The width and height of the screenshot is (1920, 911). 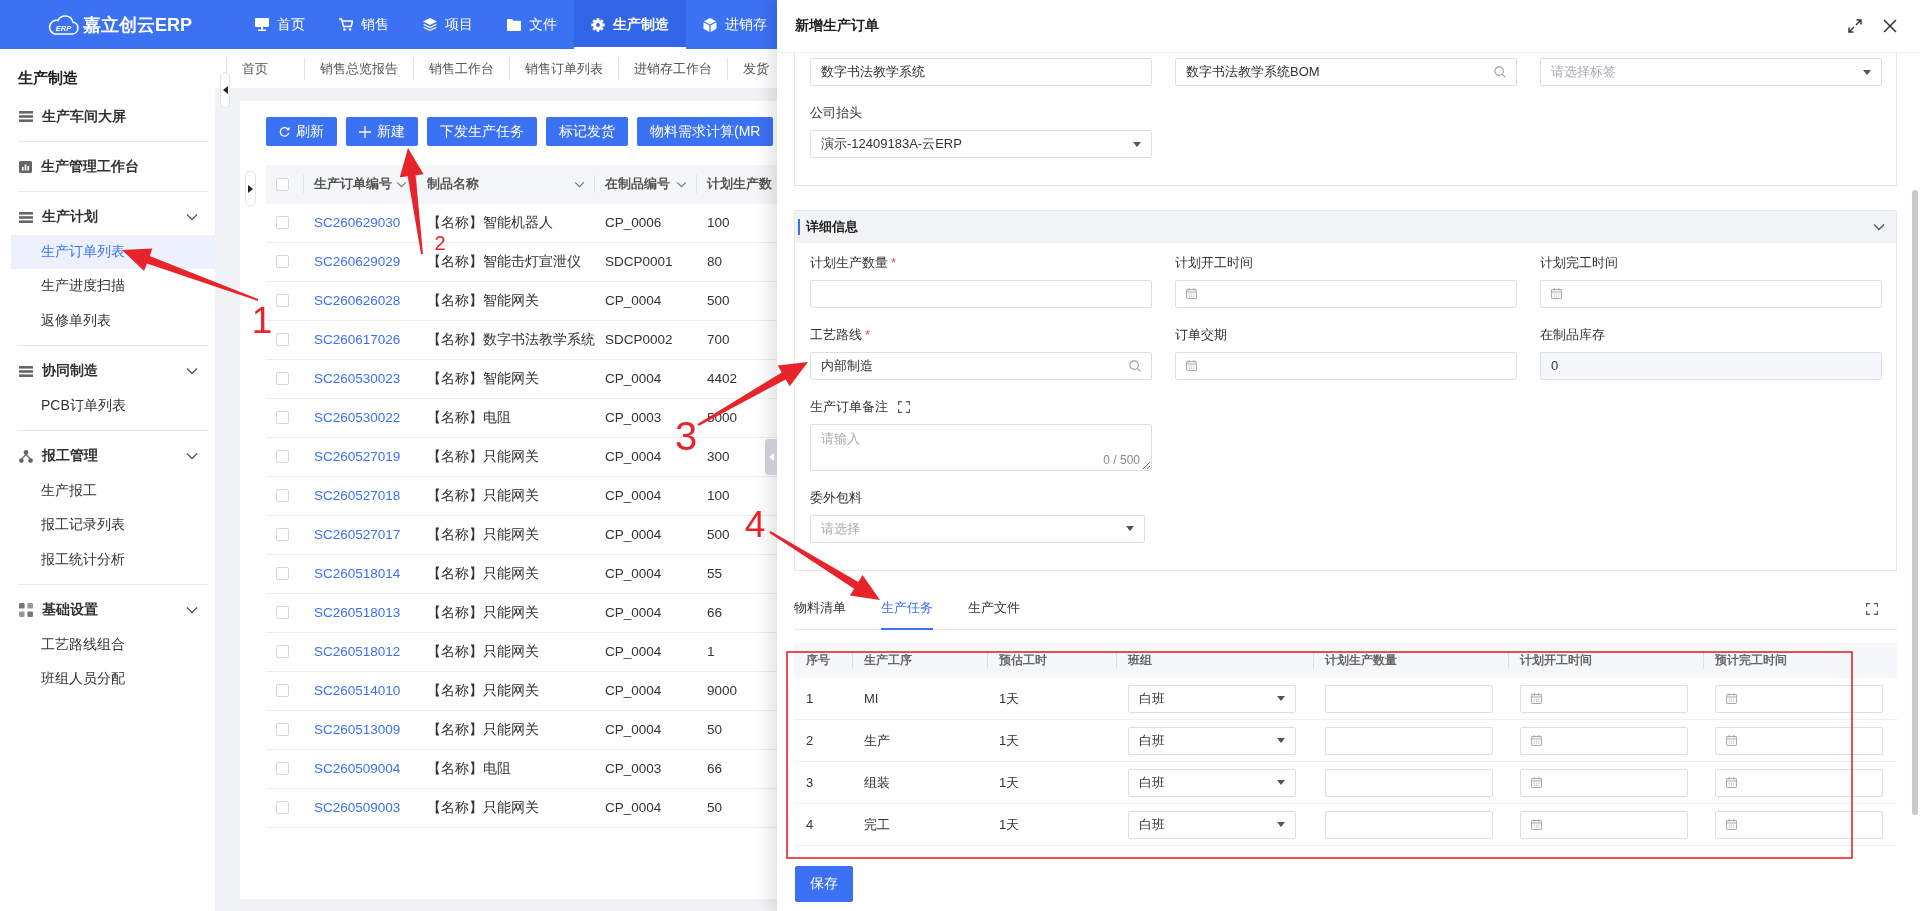 What do you see at coordinates (981, 293) in the screenshot?
I see `text-field` at bounding box center [981, 293].